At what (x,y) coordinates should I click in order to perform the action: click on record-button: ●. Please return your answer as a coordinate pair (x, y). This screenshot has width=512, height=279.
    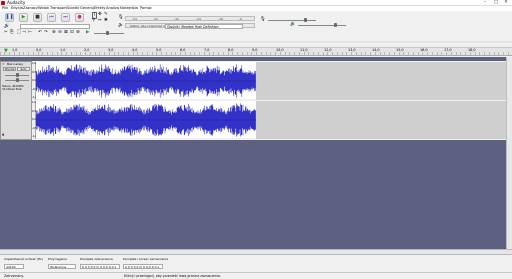
    Looking at the image, I should click on (79, 17).